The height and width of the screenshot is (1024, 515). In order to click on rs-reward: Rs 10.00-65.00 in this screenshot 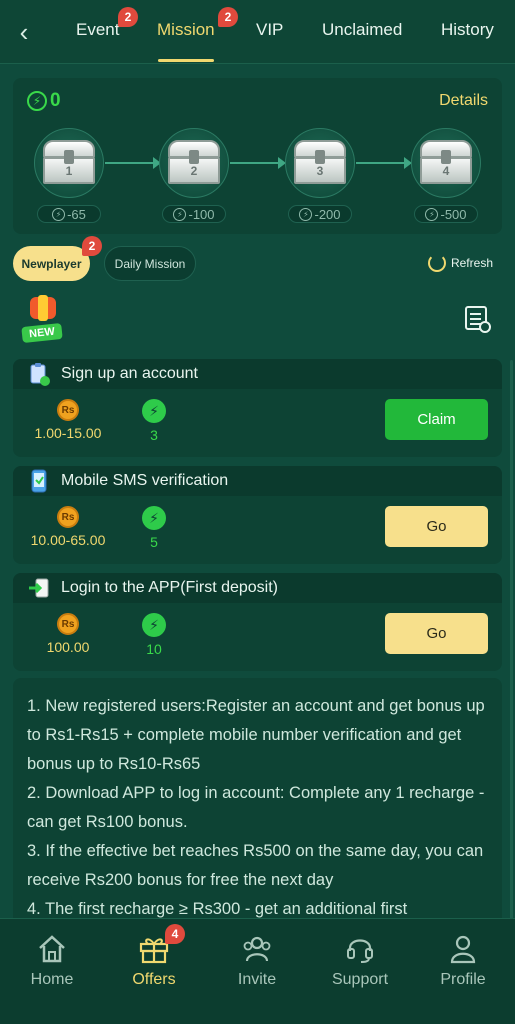, I will do `click(68, 527)`.